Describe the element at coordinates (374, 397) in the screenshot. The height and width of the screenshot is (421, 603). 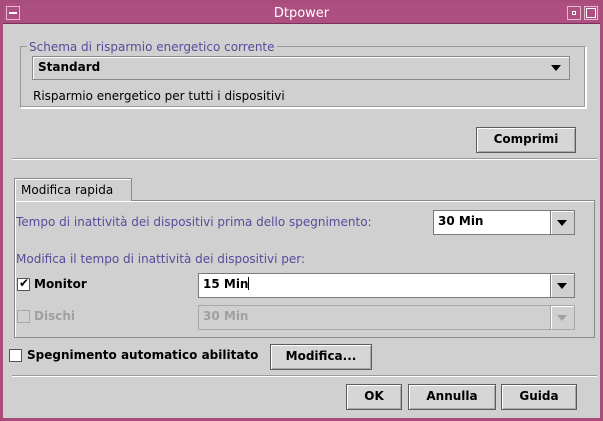
I see `ok-button: OK` at that location.